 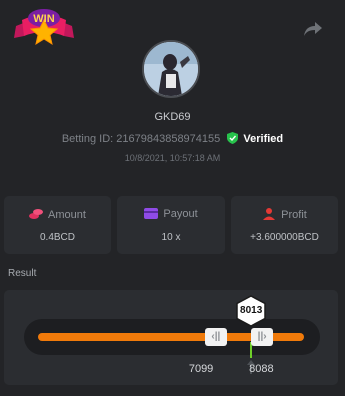 What do you see at coordinates (151, 213) in the screenshot?
I see `card-icon` at bounding box center [151, 213].